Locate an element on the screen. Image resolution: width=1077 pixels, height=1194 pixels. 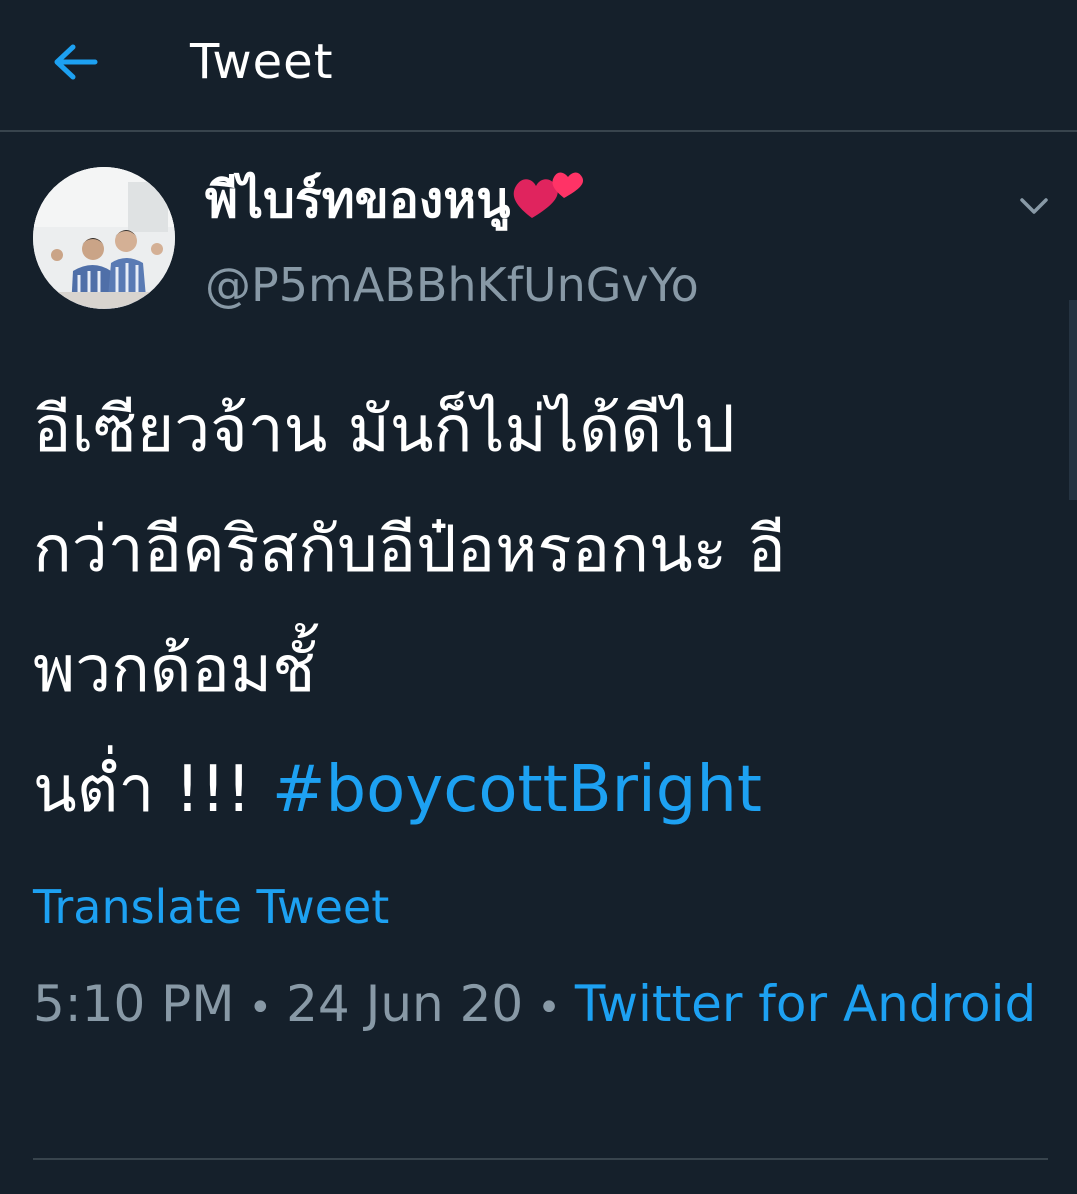
tweet-text-line: พวกด้อมชั้ is located at coordinates (174, 670).